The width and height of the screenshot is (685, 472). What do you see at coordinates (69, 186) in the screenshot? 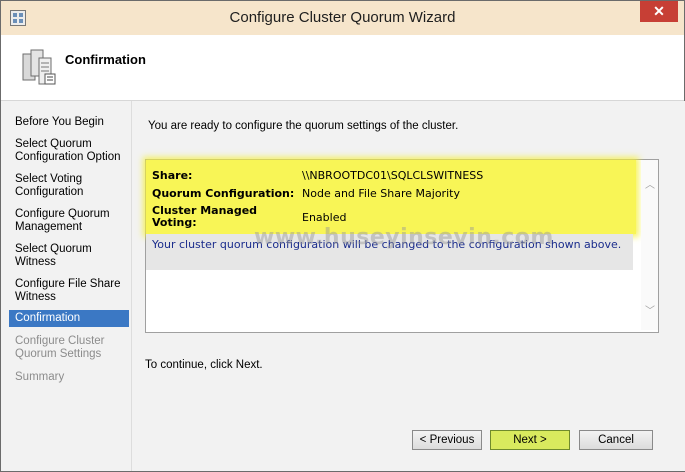
I see `nav-step-select-voting-configuration: Select Voting Configuration` at bounding box center [69, 186].